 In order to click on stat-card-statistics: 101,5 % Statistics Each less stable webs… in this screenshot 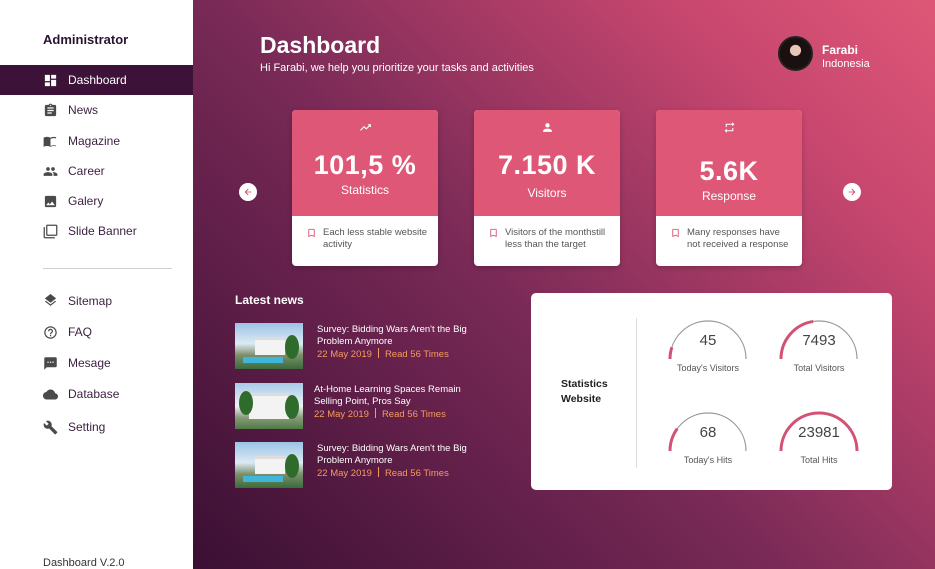, I will do `click(365, 188)`.